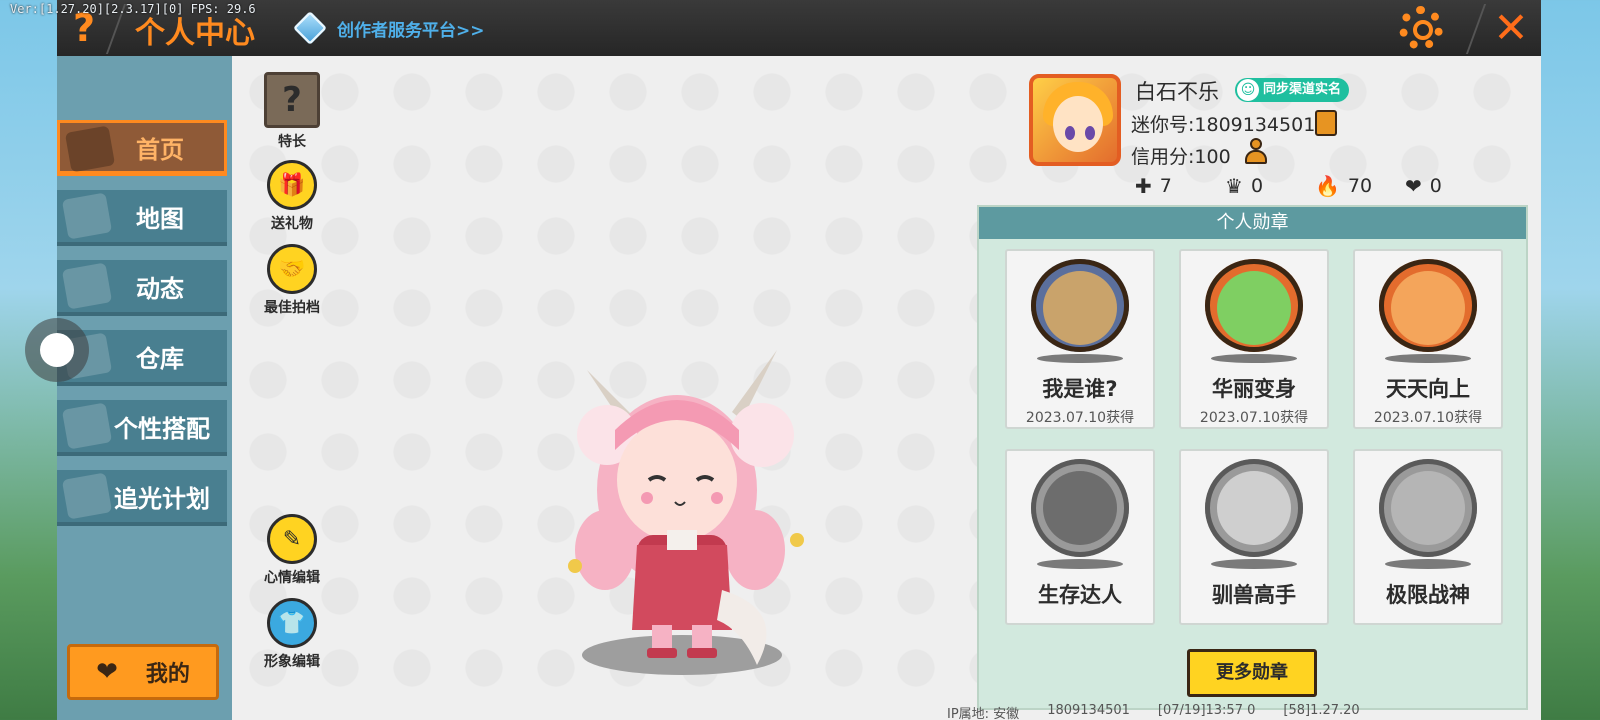  I want to click on stat-value: 70, so click(1360, 186).